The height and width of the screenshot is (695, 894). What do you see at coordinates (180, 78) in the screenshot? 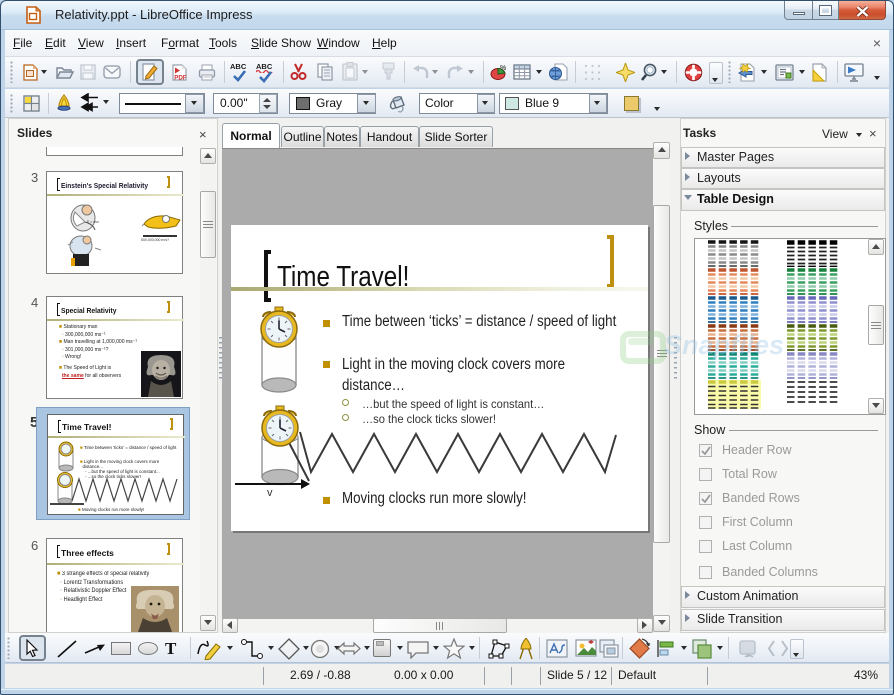
I see `svg-text: PDF` at bounding box center [180, 78].